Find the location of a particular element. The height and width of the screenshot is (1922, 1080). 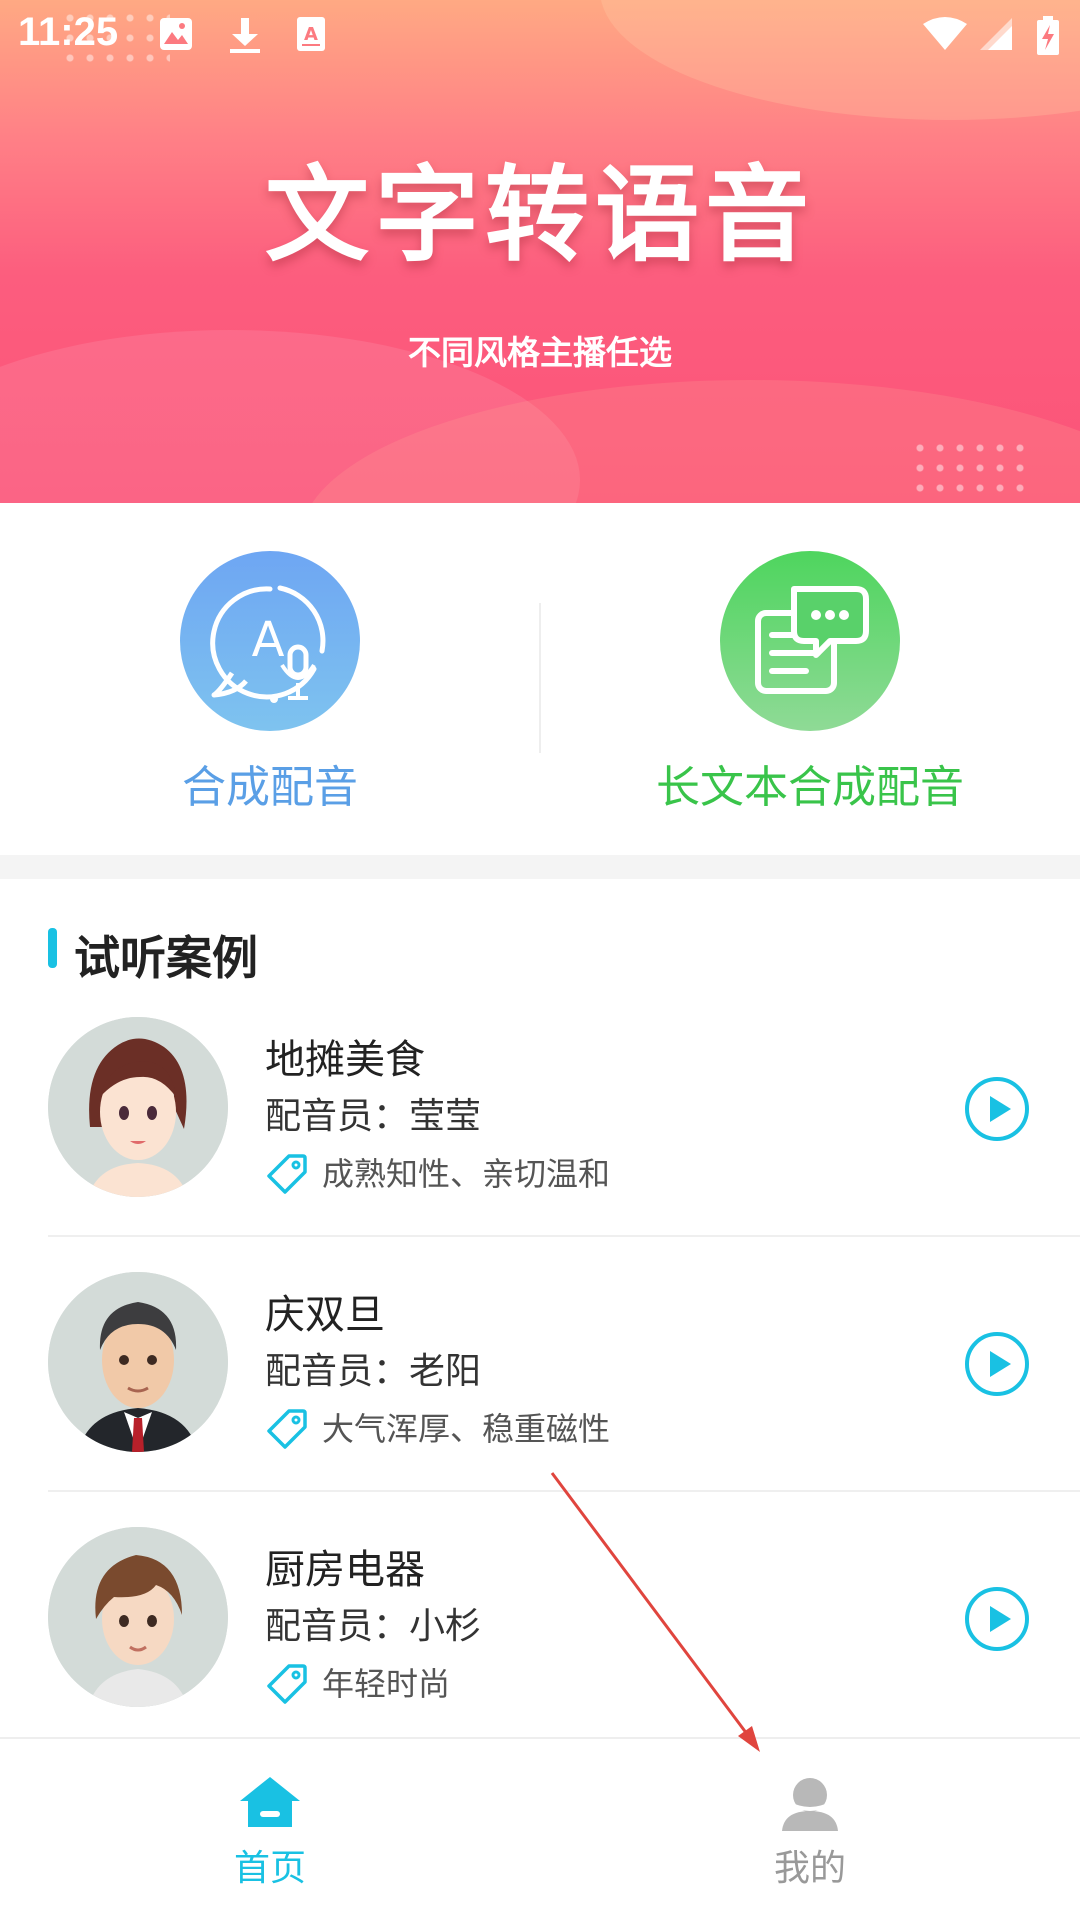

banner-dots is located at coordinates (970, 470).